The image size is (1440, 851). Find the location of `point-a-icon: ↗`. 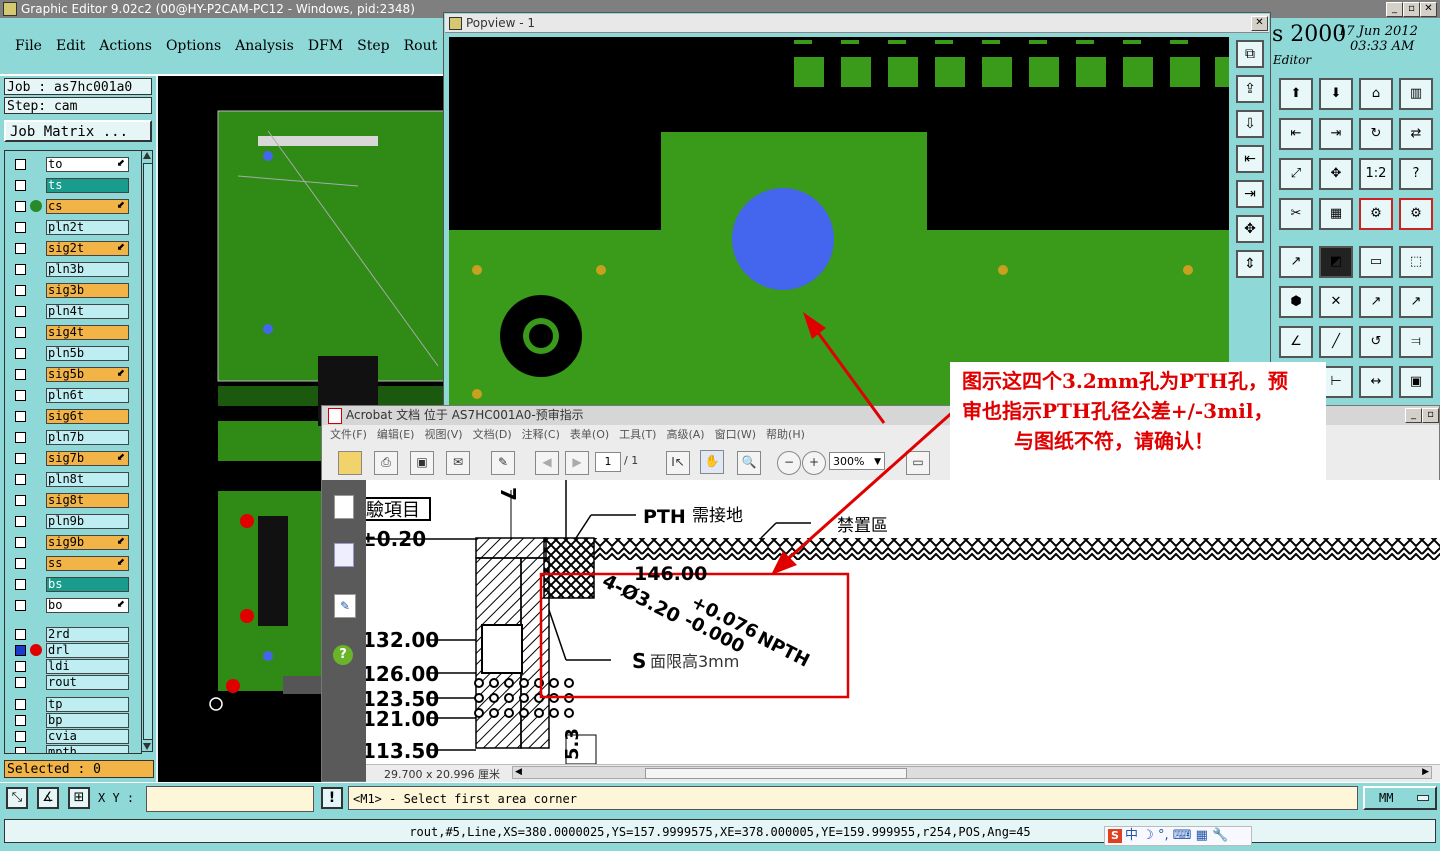

point-a-icon: ↗ is located at coordinates (1376, 302).